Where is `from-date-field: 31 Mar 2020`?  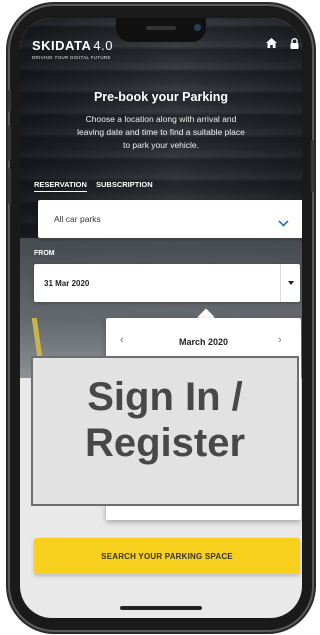 from-date-field: 31 Mar 2020 is located at coordinates (167, 283).